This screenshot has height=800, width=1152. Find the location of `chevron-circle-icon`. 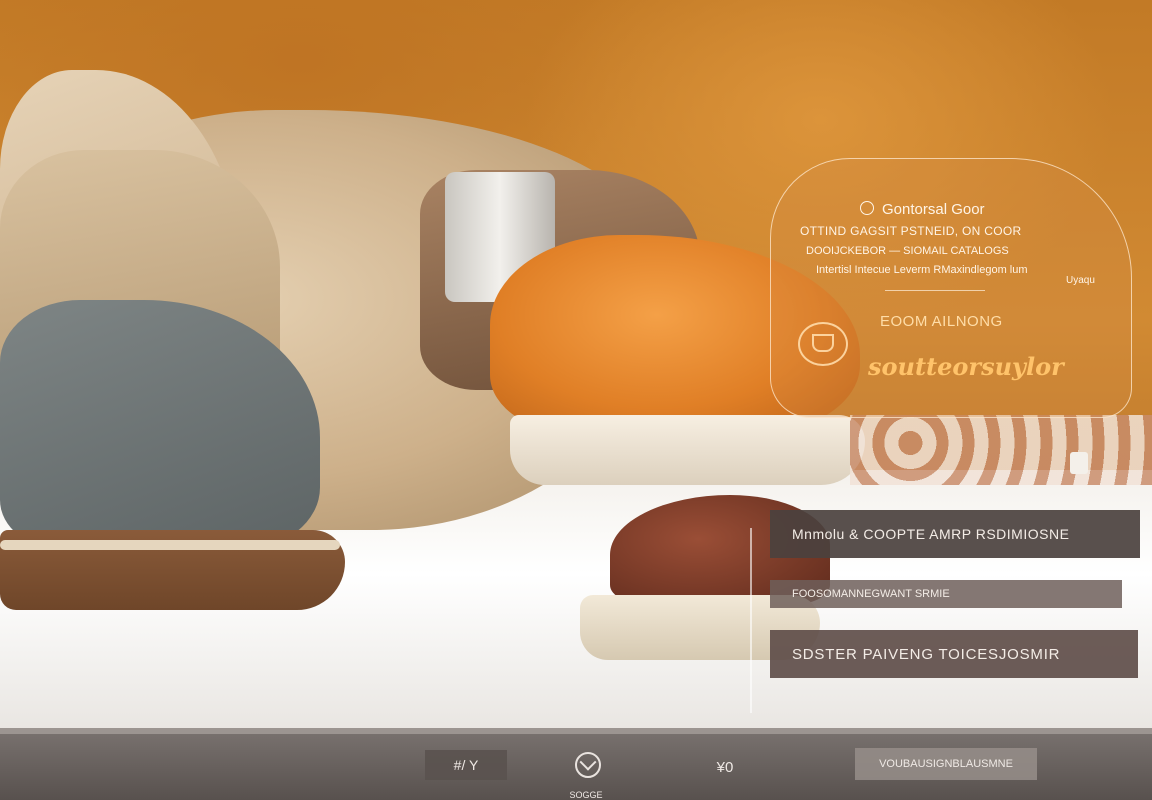

chevron-circle-icon is located at coordinates (588, 765).